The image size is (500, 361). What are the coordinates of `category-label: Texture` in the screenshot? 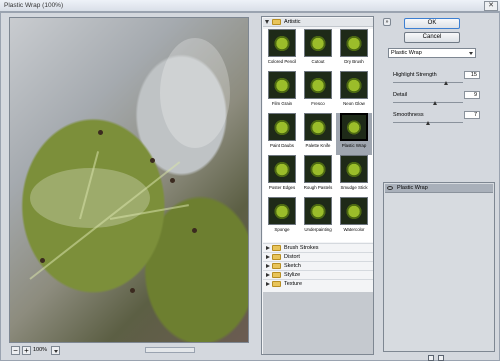 It's located at (293, 284).